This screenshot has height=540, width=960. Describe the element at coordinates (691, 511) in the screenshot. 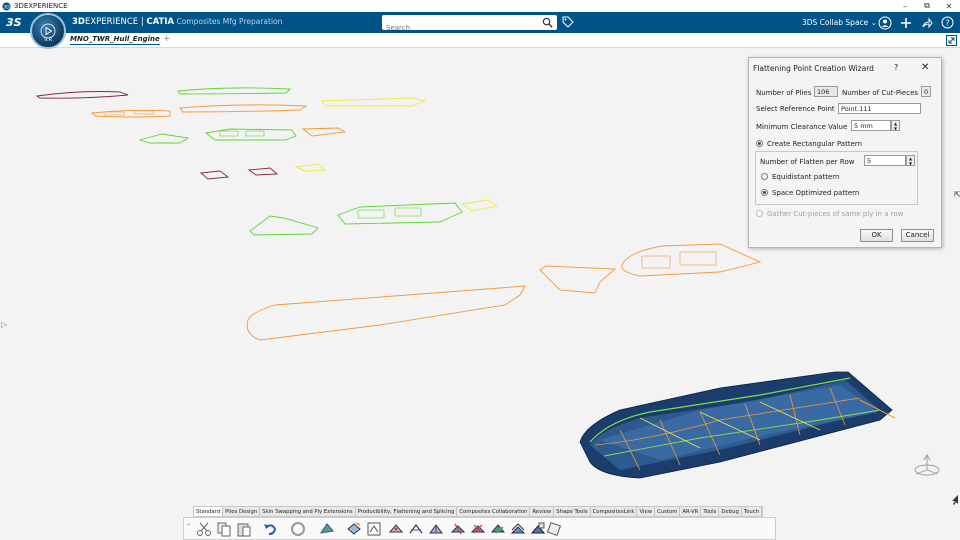

I see `toolbar-tab: AR-VR` at that location.